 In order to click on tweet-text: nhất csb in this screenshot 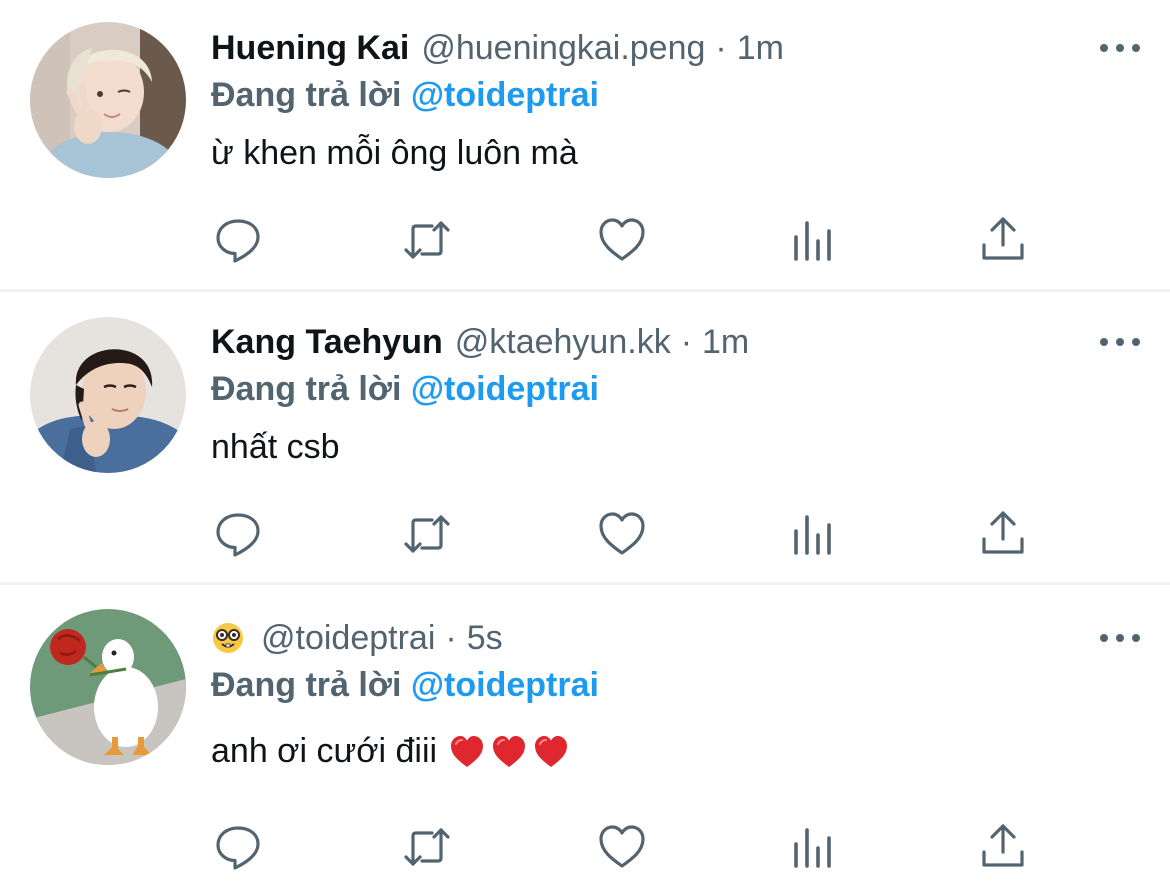, I will do `click(275, 447)`.